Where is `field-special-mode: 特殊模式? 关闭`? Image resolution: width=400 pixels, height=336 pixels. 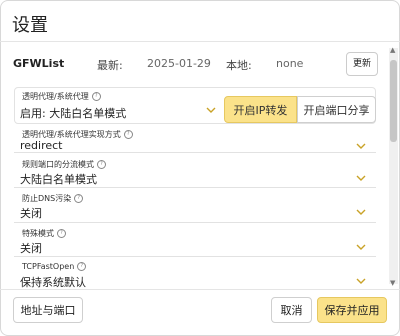
field-special-mode: 特殊模式? 关闭 is located at coordinates (195, 240).